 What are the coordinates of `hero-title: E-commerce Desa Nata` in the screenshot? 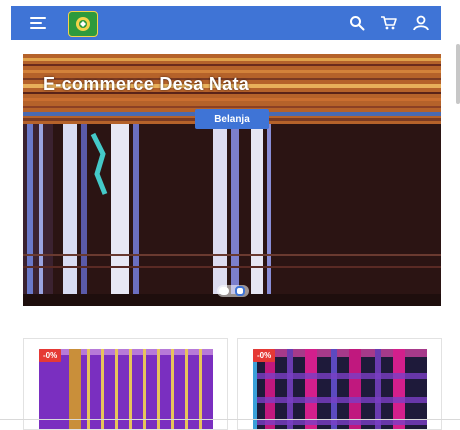 It's located at (146, 84).